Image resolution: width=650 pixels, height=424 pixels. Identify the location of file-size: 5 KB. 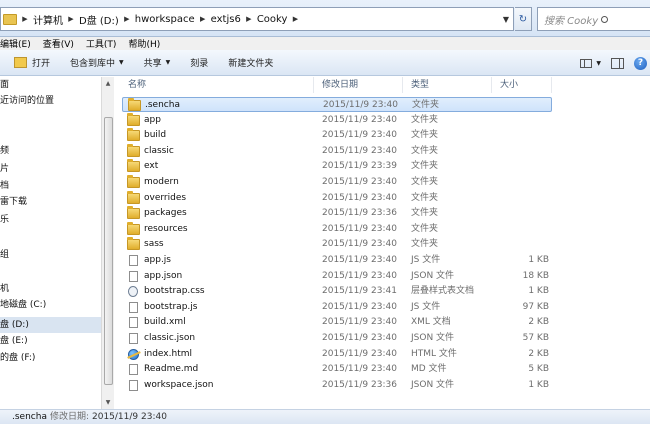
(538, 369).